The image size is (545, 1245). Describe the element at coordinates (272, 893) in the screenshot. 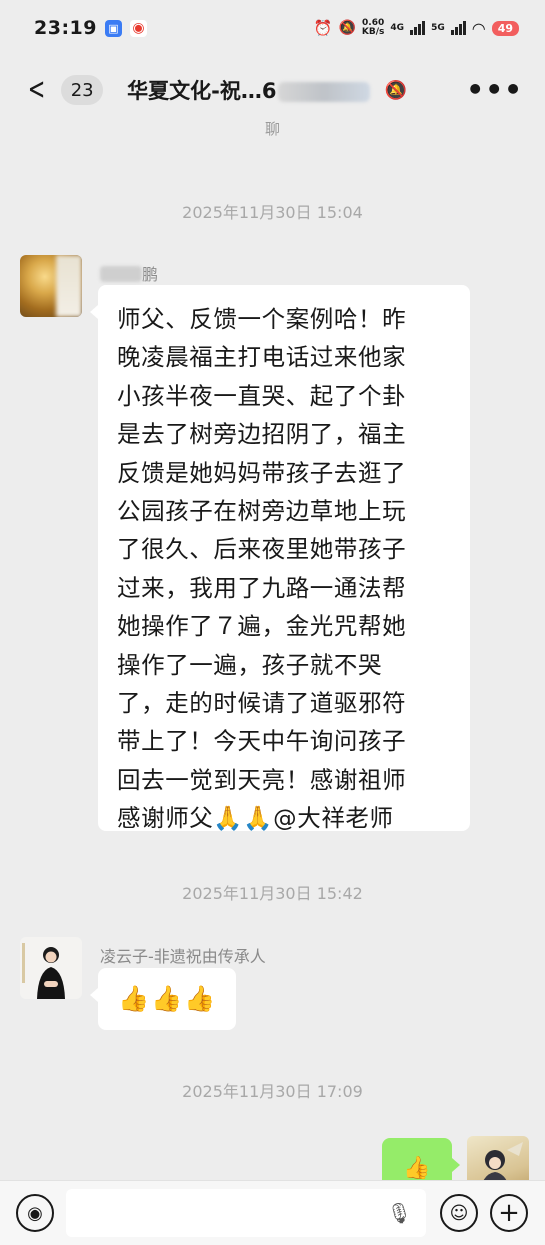

I see `timestamp: 2025年11月30日 15:42` at that location.